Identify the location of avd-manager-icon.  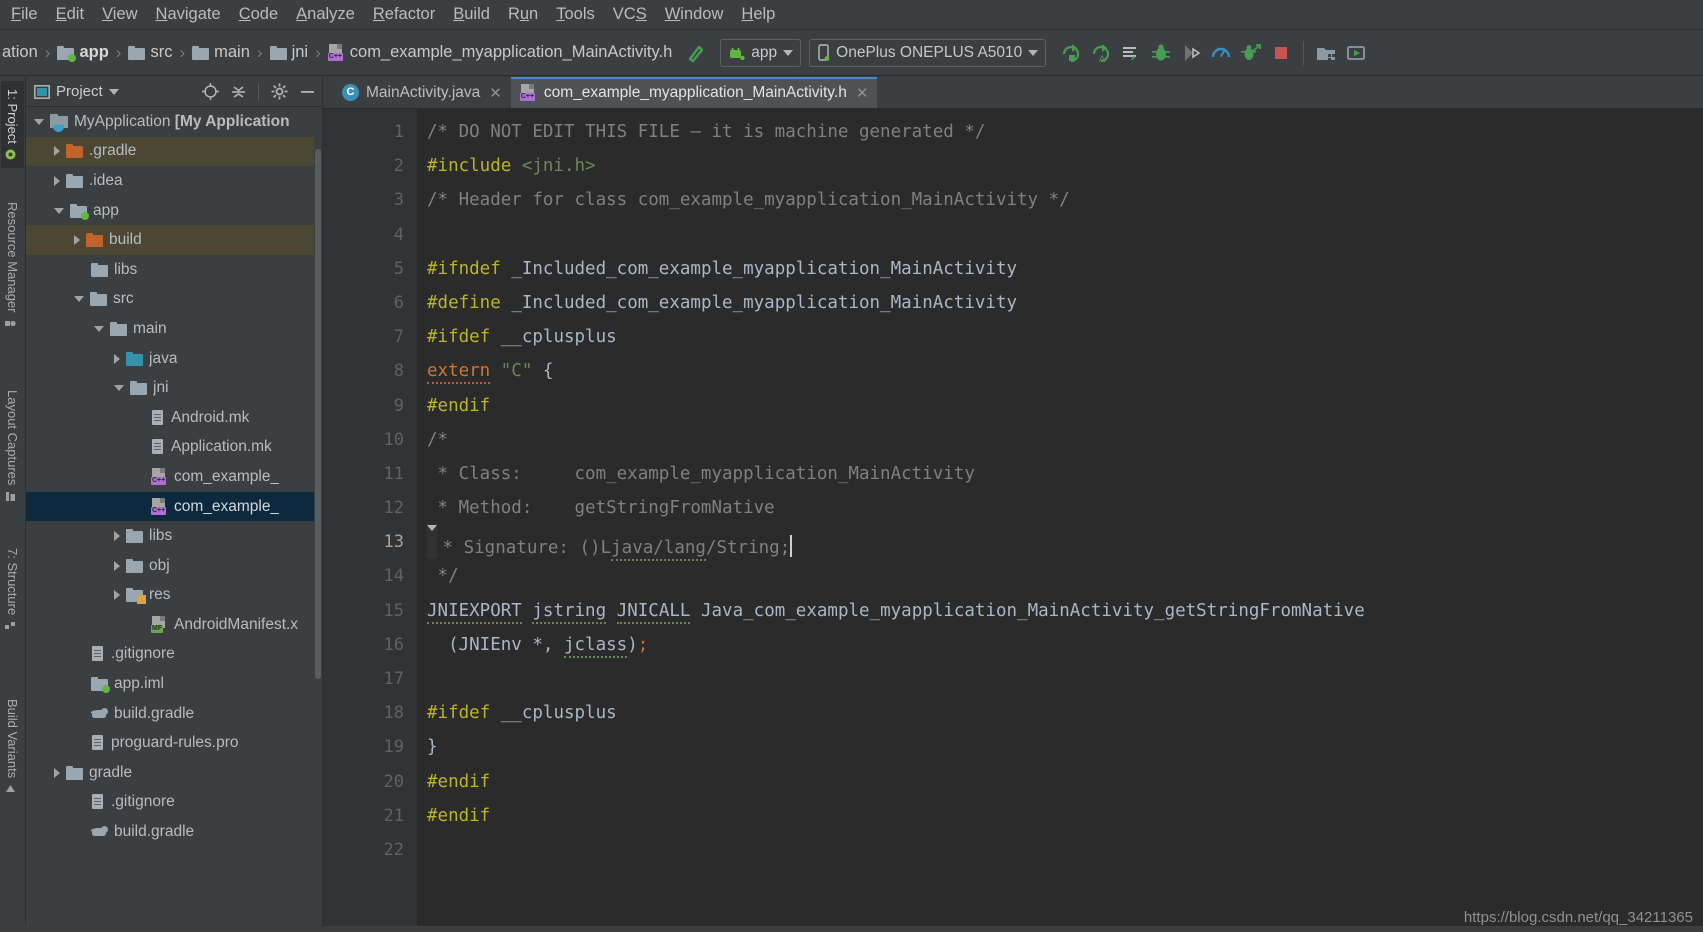
(1356, 53).